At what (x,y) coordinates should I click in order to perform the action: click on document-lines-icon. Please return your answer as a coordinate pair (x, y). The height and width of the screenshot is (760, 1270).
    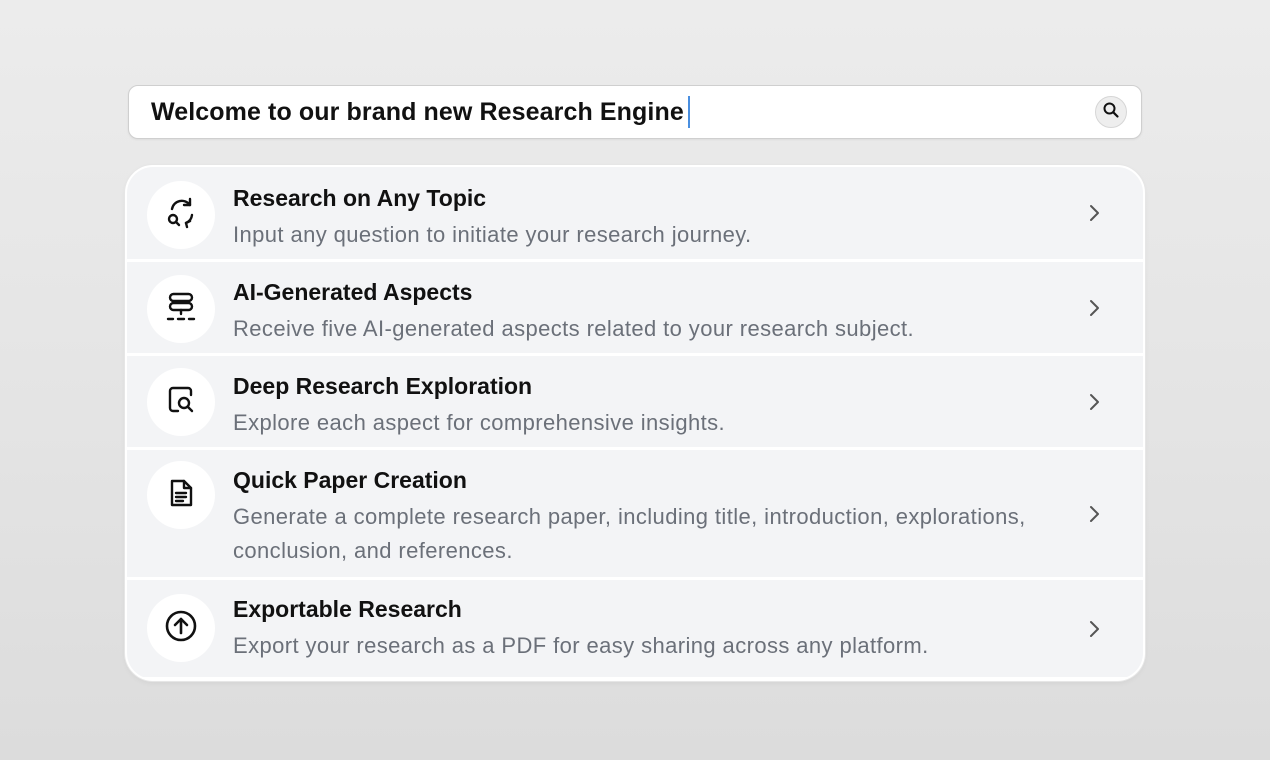
    Looking at the image, I should click on (181, 495).